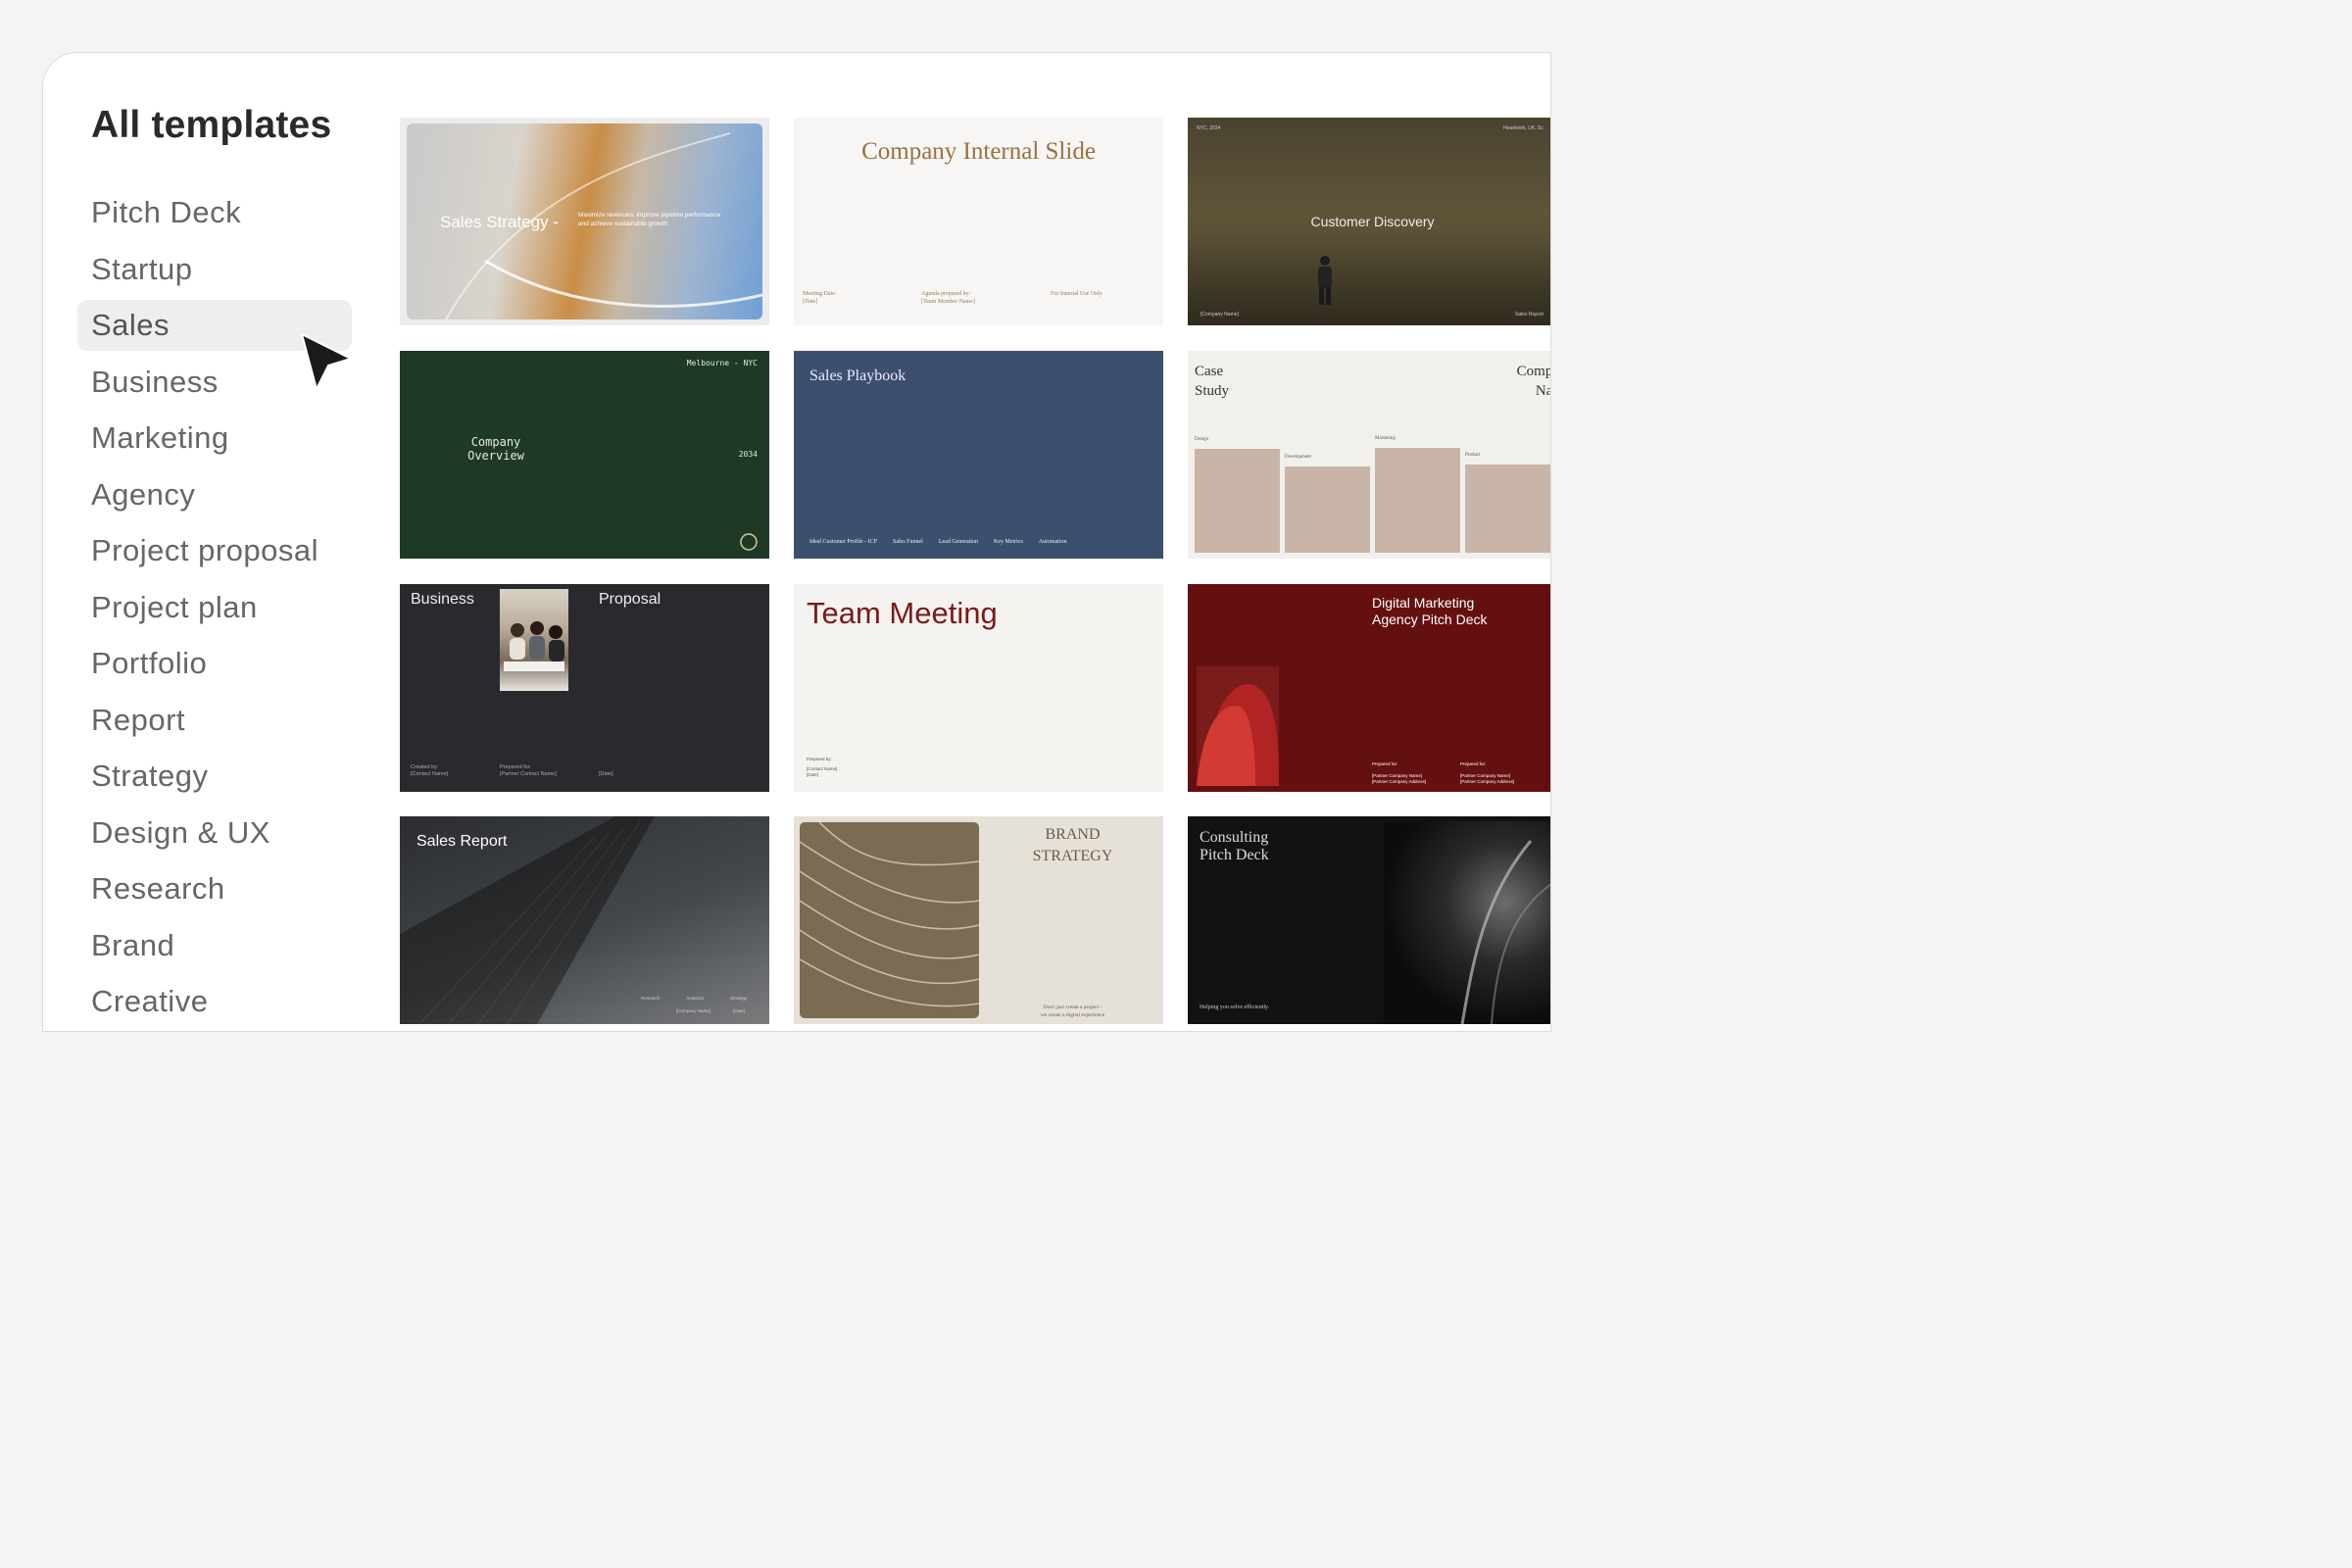 This screenshot has height=1568, width=2352. Describe the element at coordinates (1372, 221) in the screenshot. I see `card-title: Customer Discovery` at that location.